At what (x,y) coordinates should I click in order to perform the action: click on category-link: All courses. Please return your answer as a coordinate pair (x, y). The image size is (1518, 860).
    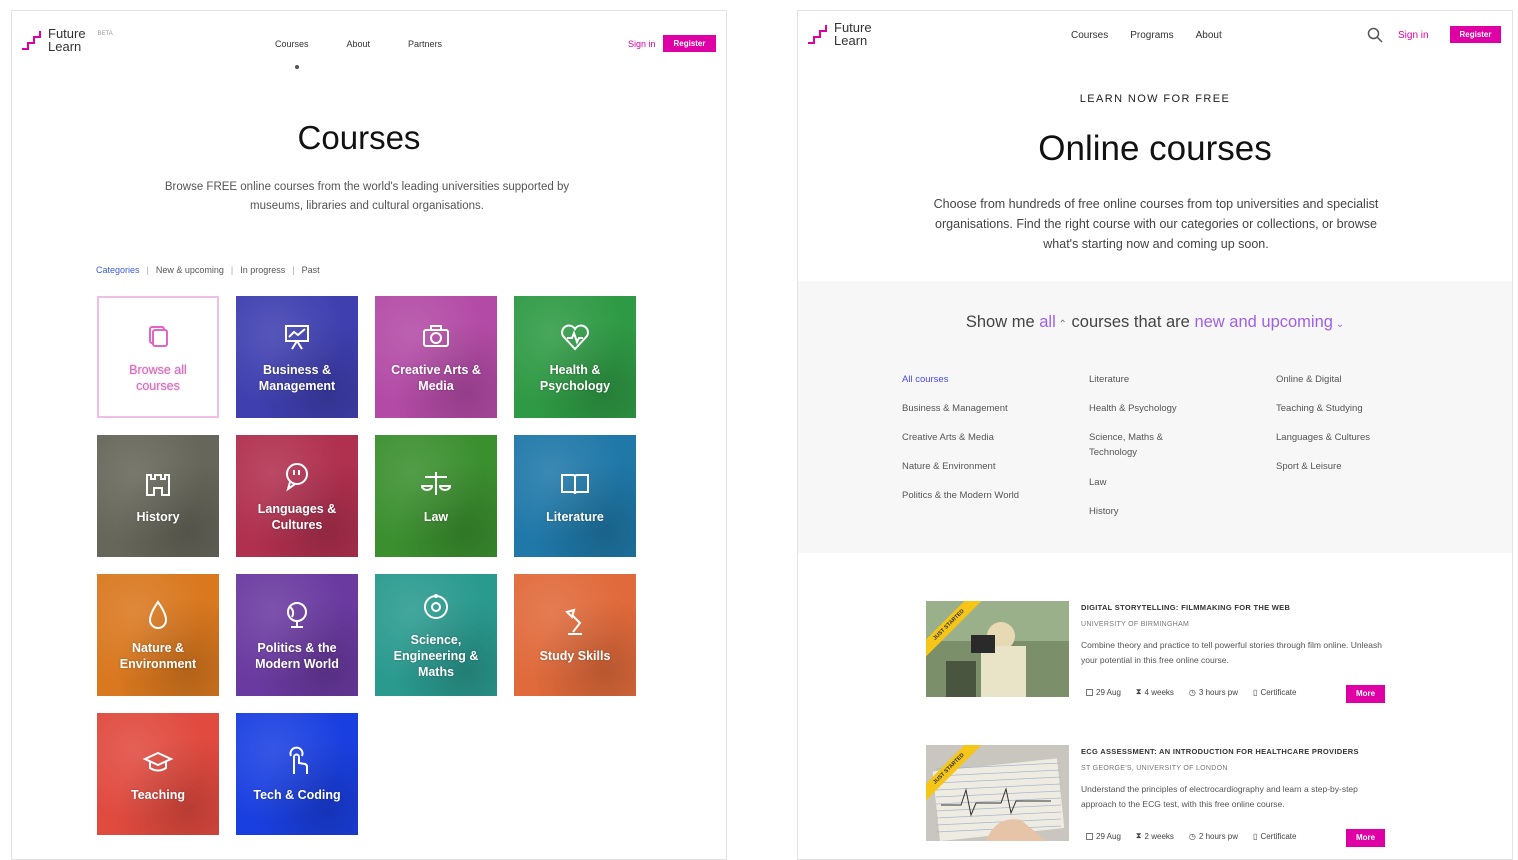
    Looking at the image, I should click on (962, 379).